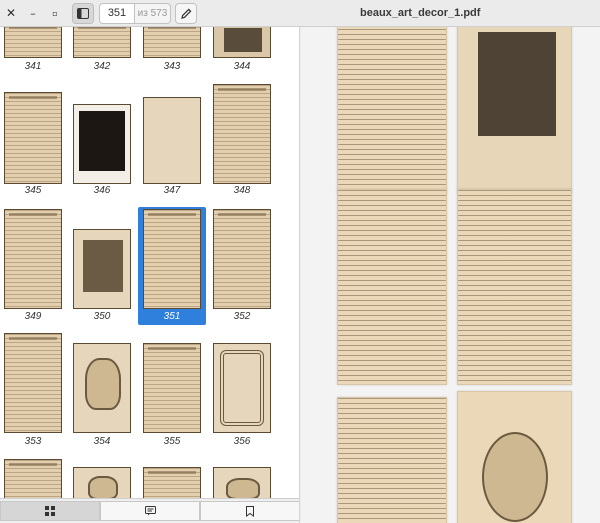  Describe the element at coordinates (172, 316) in the screenshot. I see `thumbnail-label-selected: 351` at that location.